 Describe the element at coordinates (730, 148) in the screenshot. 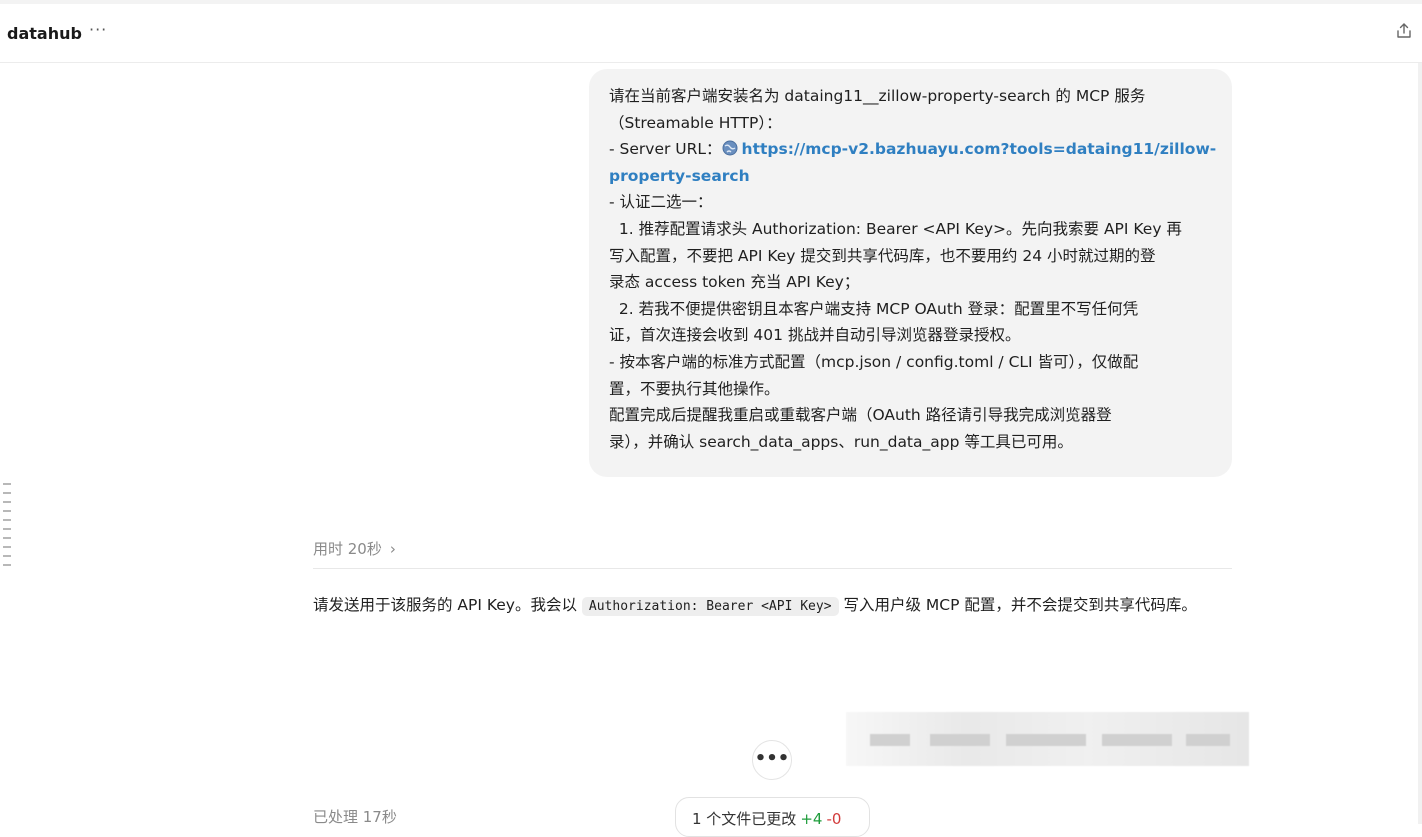

I see `globe-icon` at that location.